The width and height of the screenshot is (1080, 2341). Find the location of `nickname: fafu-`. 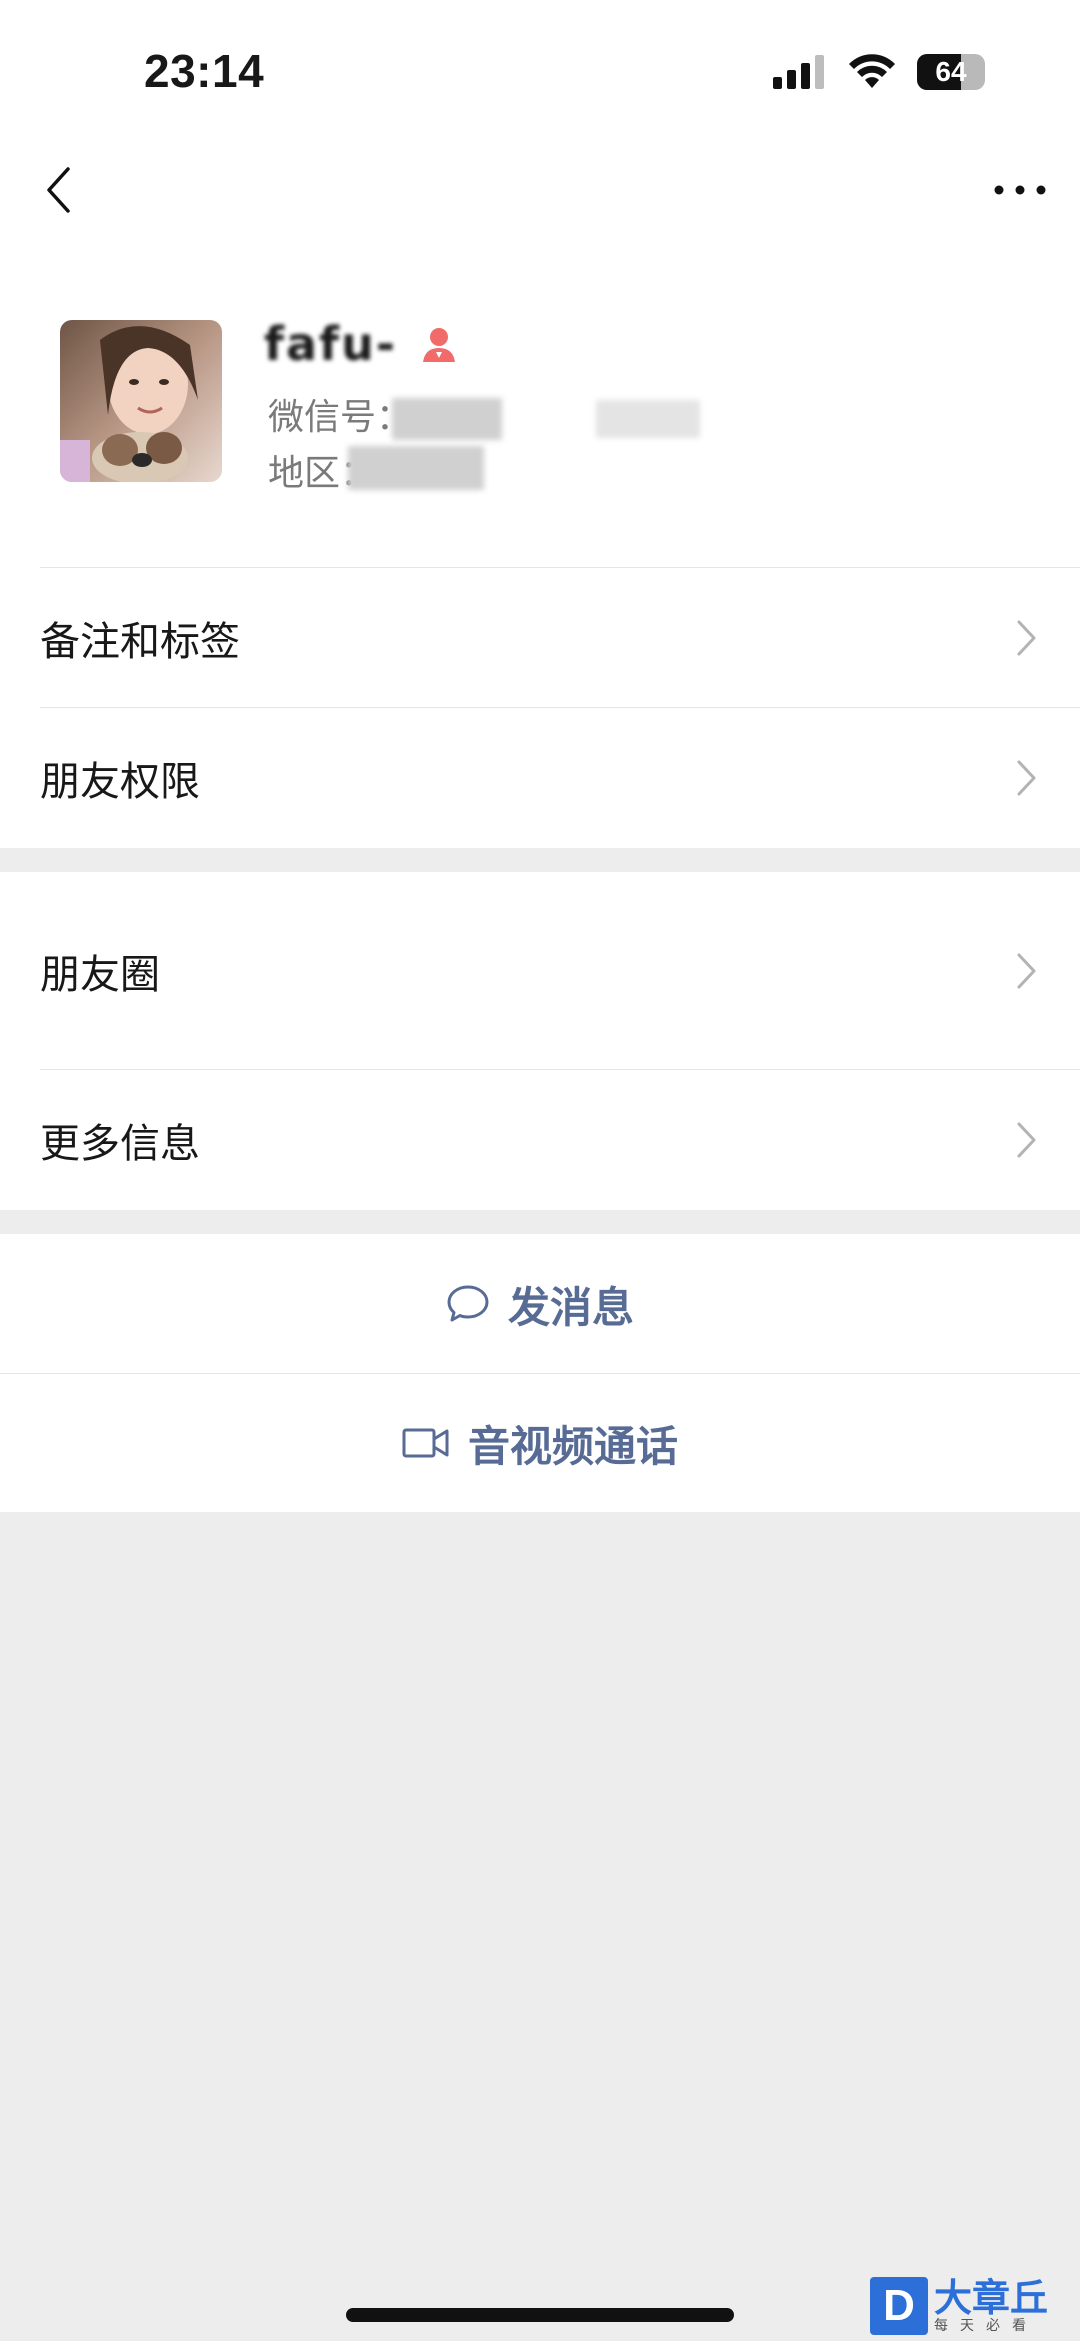

nickname: fafu- is located at coordinates (330, 344).